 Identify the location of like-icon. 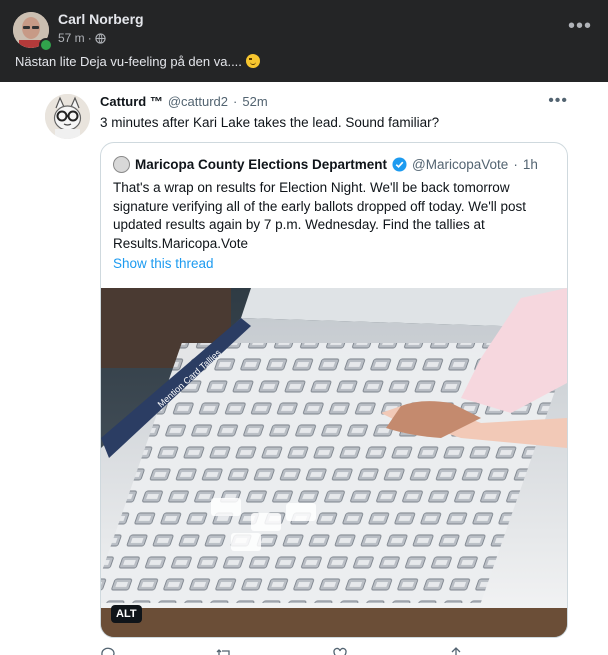
(340, 651).